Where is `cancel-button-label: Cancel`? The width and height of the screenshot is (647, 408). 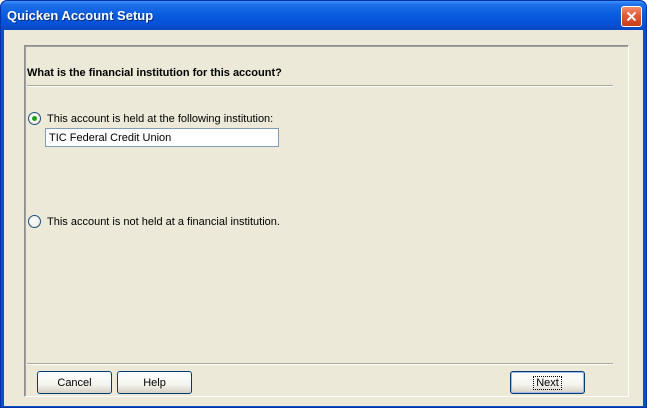
cancel-button-label: Cancel is located at coordinates (74, 382).